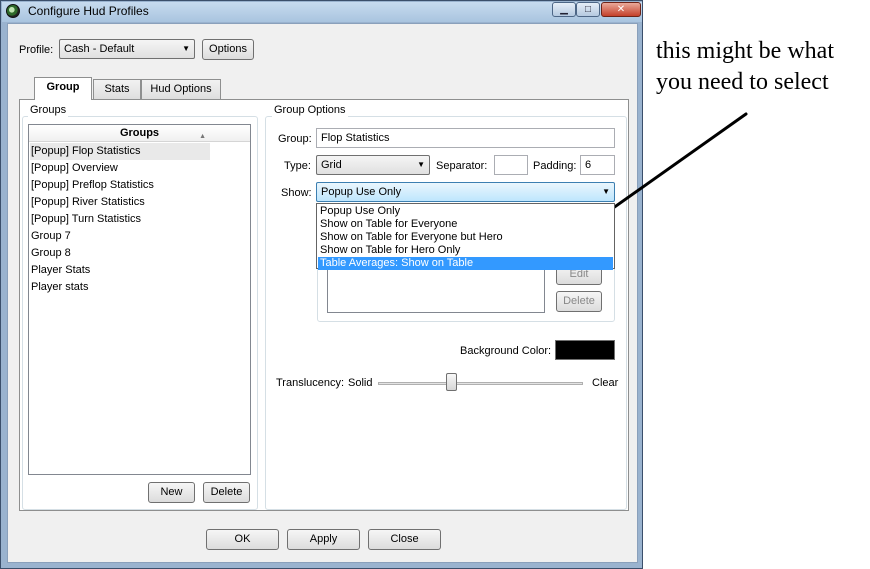  What do you see at coordinates (296, 193) in the screenshot?
I see `show-label: Show:` at bounding box center [296, 193].